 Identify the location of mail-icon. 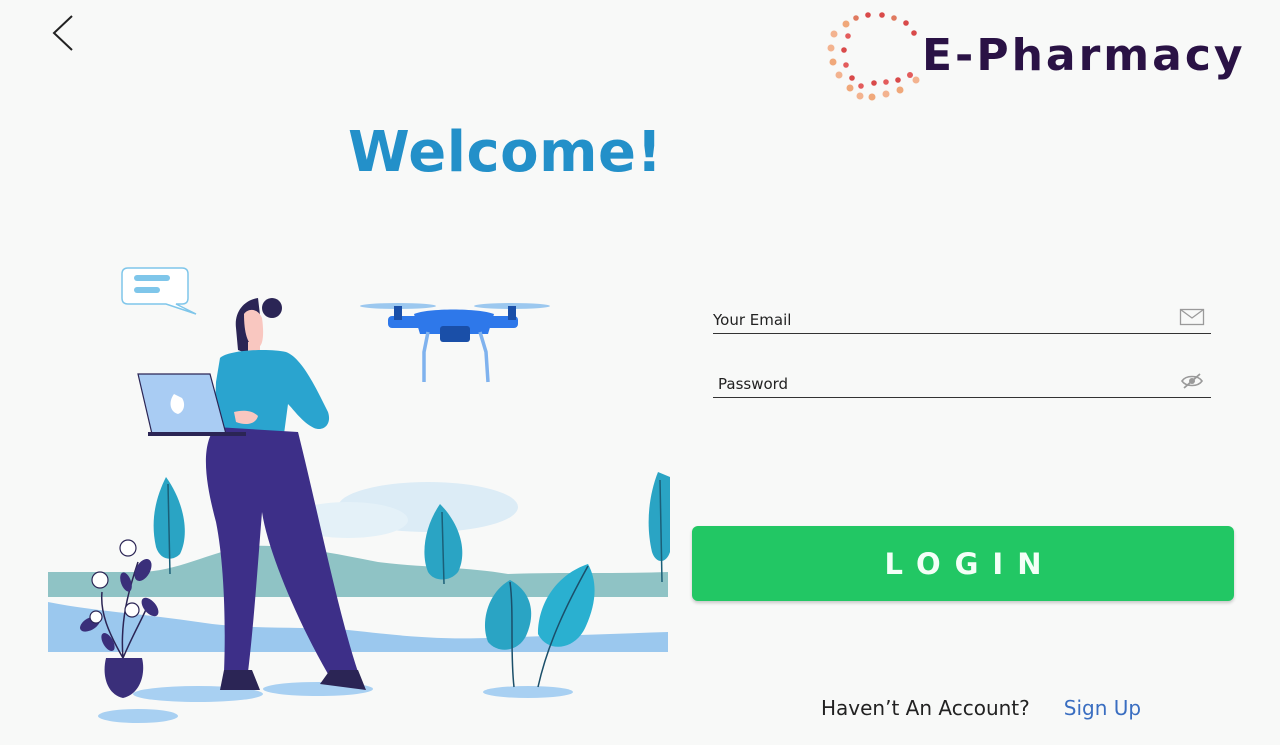
(1192, 317).